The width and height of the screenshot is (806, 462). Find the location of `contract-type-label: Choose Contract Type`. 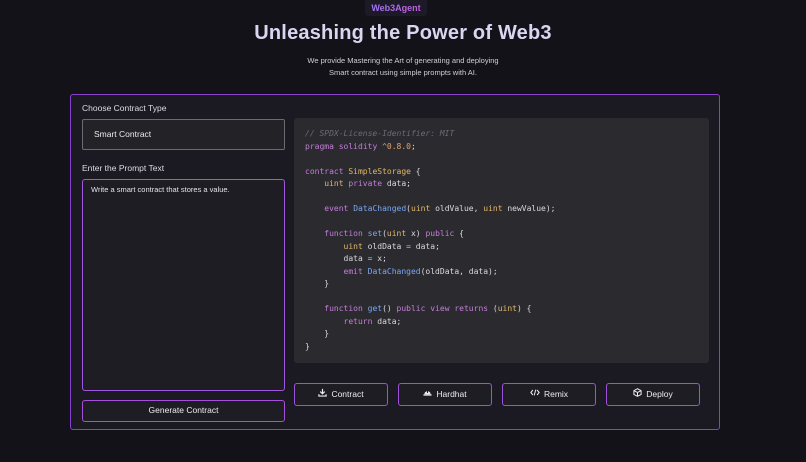

contract-type-label: Choose Contract Type is located at coordinates (124, 108).